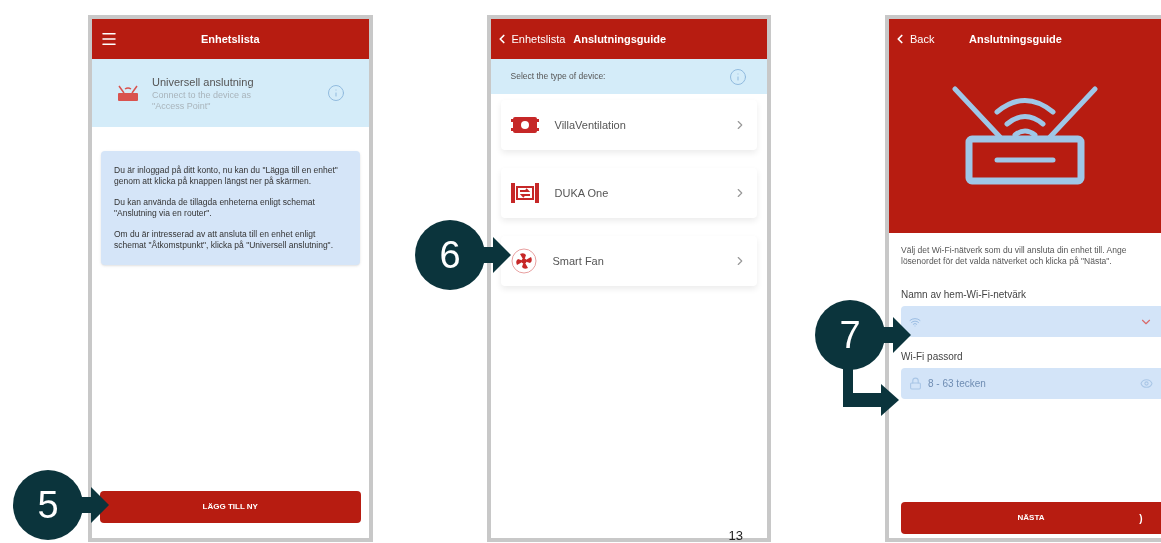 This screenshot has width=1161, height=543. What do you see at coordinates (1014, 255) in the screenshot?
I see `instructions-text: Välj det Wi-Fi-nätverk som du vill ansluta din enhet till. Ange lösenordet för det valda nätverket och klicka på "Nästa".` at bounding box center [1014, 255].